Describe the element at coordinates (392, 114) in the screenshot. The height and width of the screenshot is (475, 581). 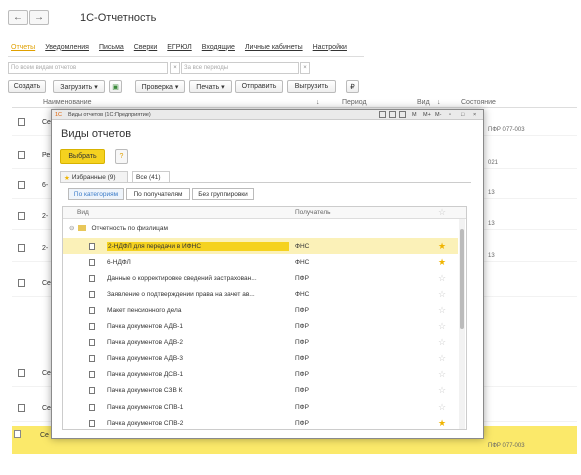
I see `calendar-icon` at that location.